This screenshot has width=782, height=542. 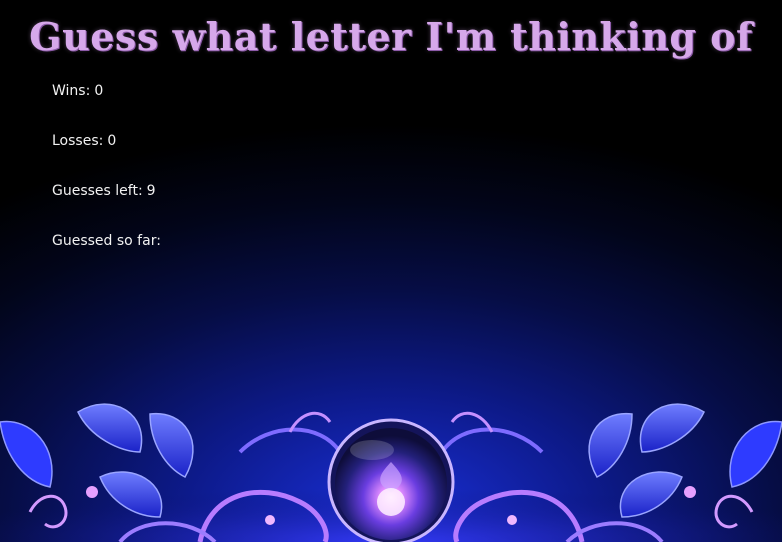 I want to click on guessed-so-far: Guessed so far:, so click(x=108, y=241).